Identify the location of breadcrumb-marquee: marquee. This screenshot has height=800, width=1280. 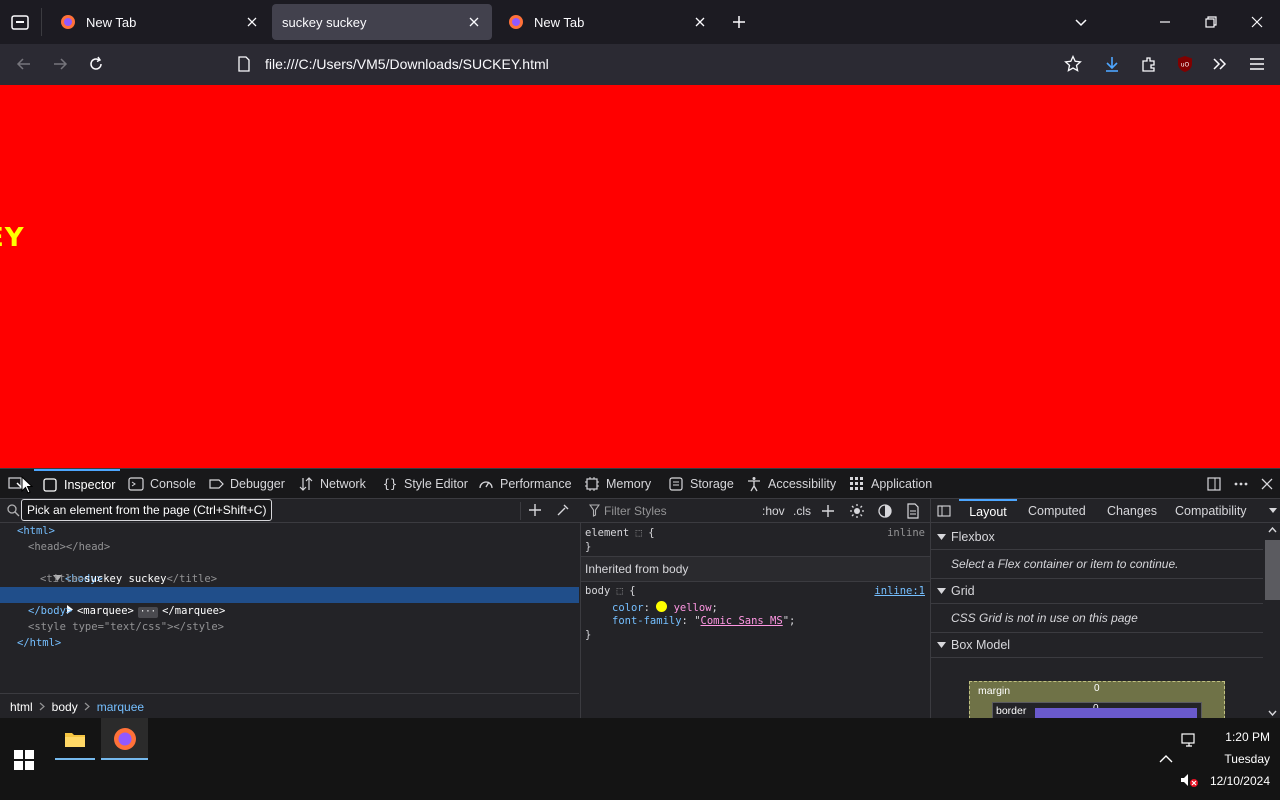
(120, 707).